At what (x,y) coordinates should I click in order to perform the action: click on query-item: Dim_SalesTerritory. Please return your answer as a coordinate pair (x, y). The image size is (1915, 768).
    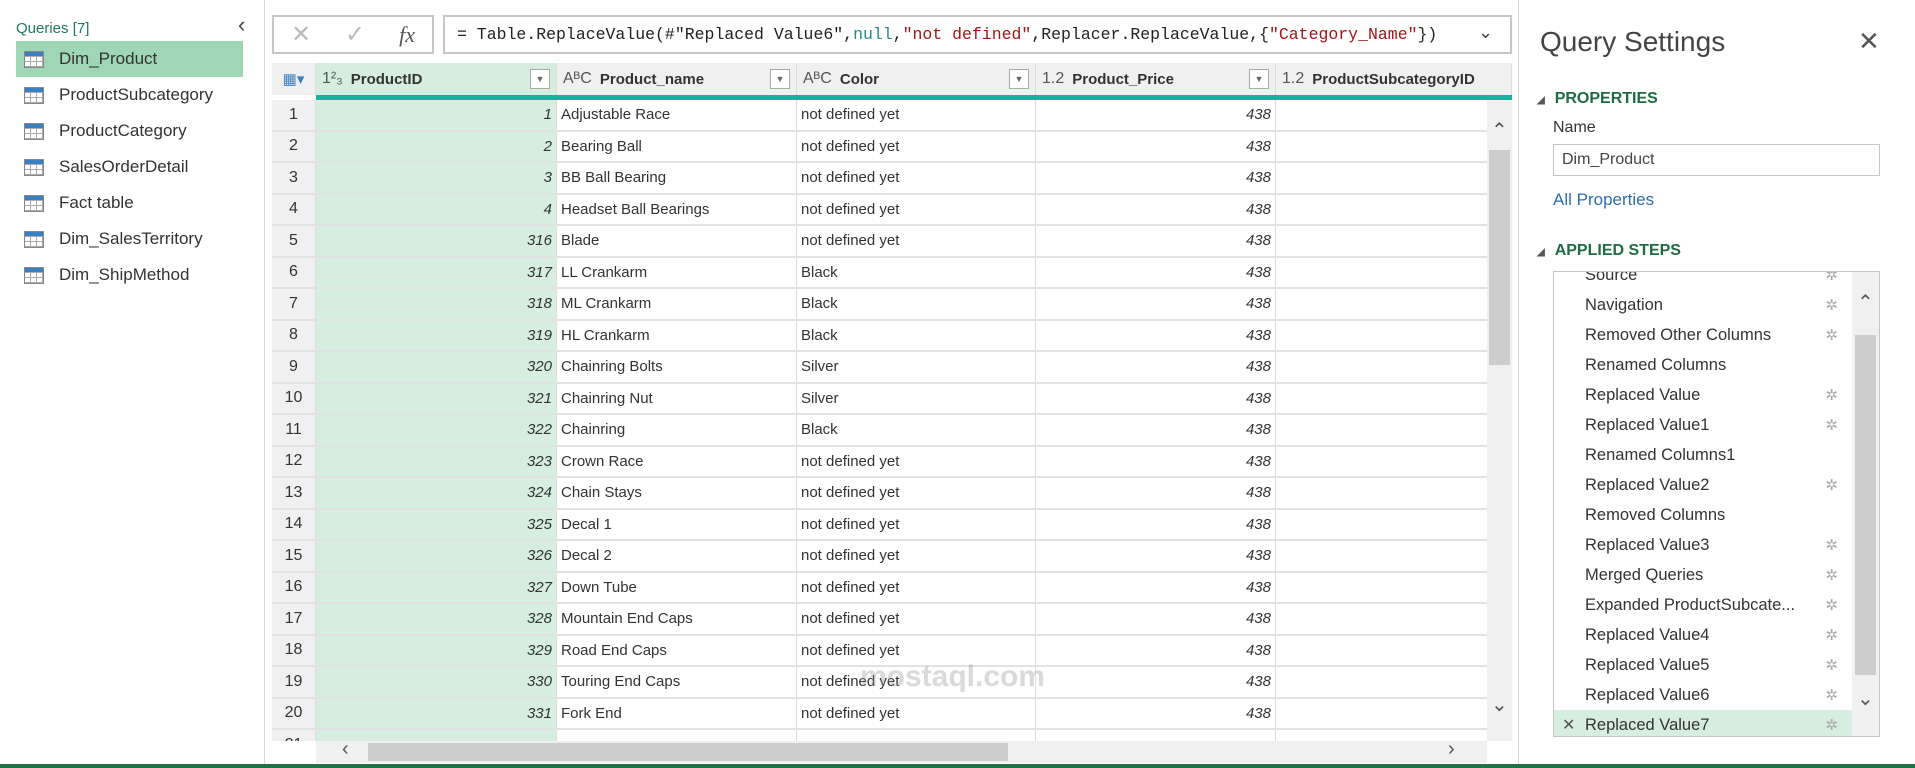
    Looking at the image, I should click on (129, 239).